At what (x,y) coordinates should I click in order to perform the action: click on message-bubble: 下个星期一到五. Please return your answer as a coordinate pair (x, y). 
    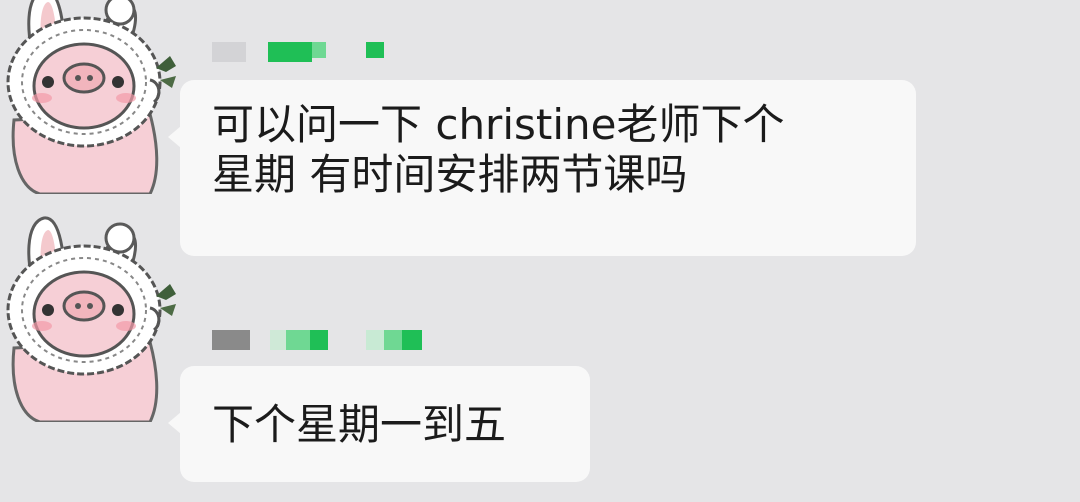
    Looking at the image, I should click on (379, 424).